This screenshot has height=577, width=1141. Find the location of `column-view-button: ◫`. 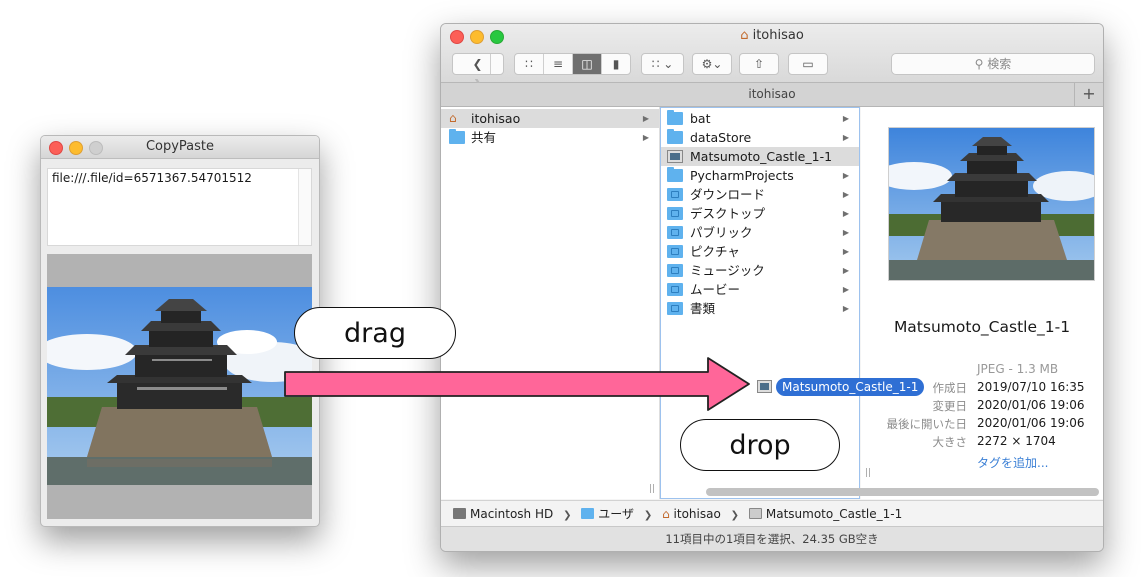

column-view-button: ◫ is located at coordinates (587, 64).